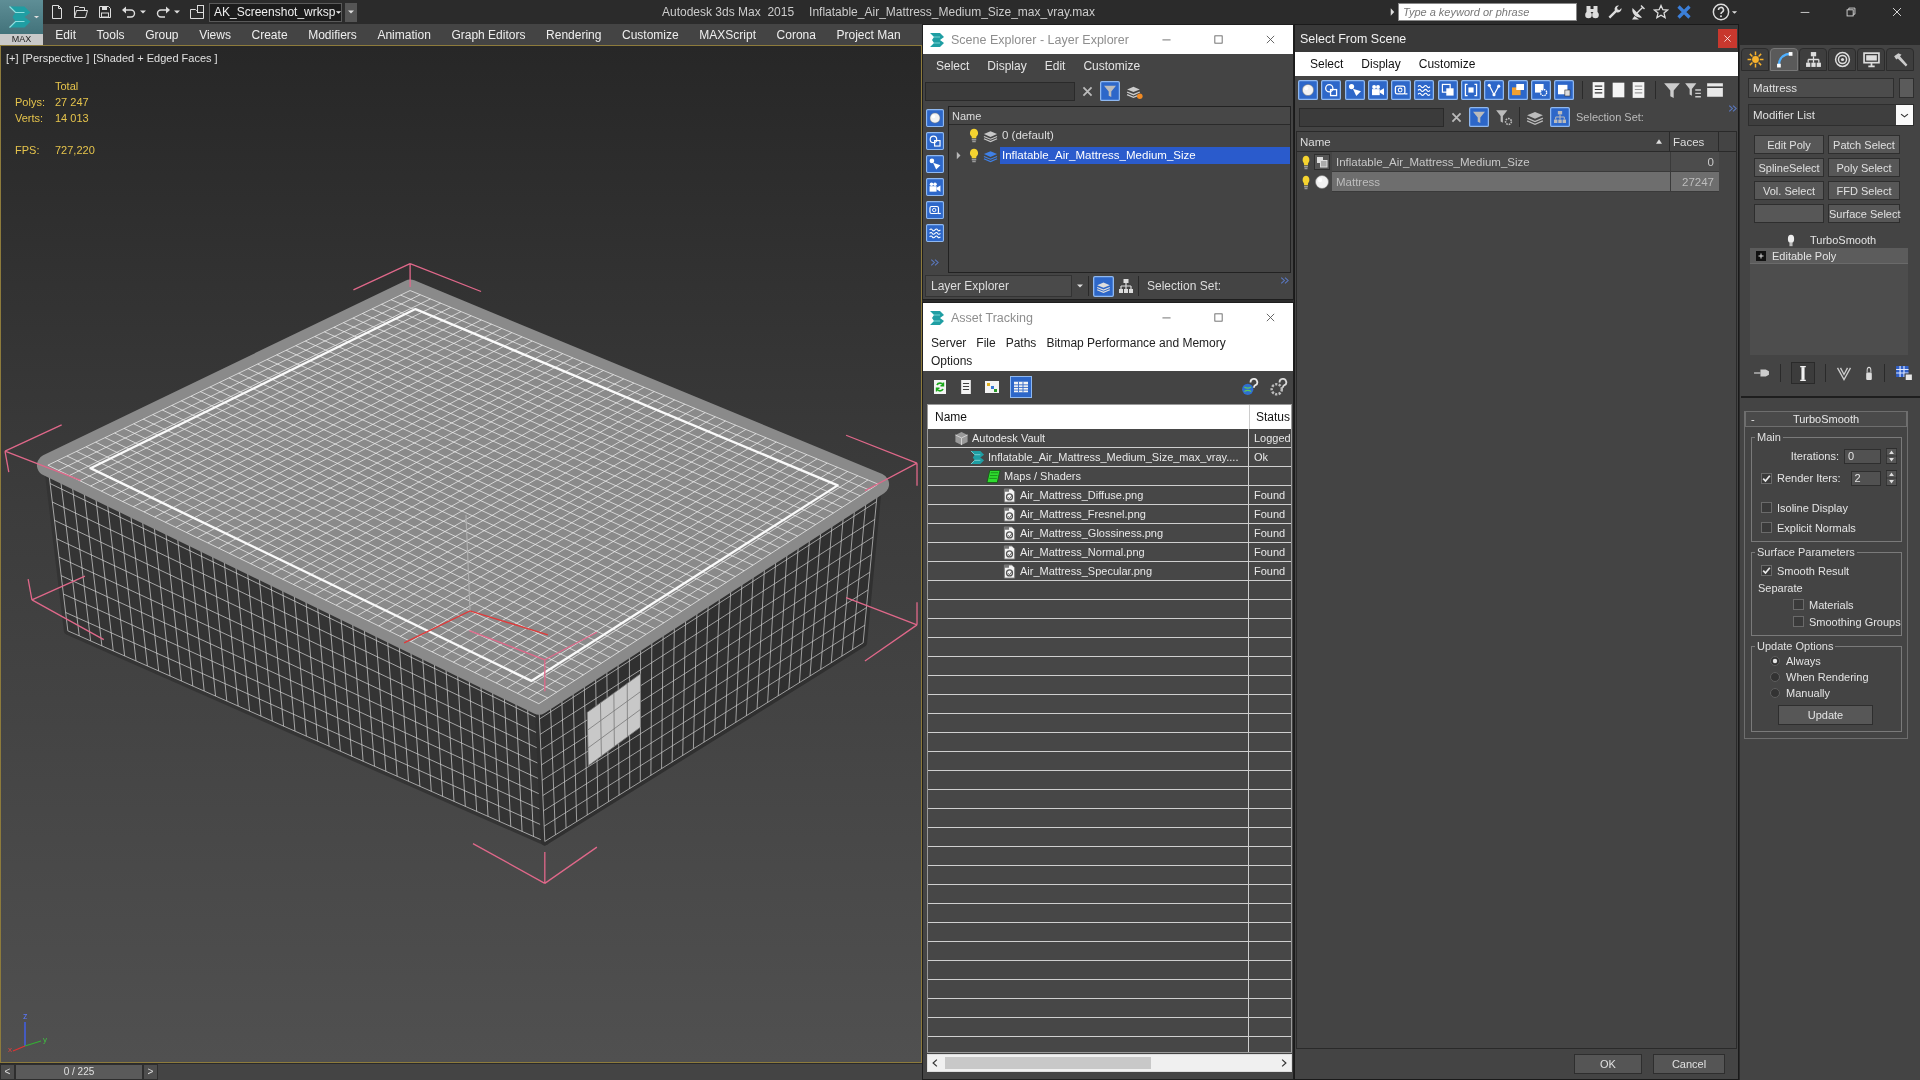 Image resolution: width=1920 pixels, height=1080 pixels. What do you see at coordinates (1092, 533) in the screenshot?
I see `asset-name: Air_Mattress_Glossiness.png` at bounding box center [1092, 533].